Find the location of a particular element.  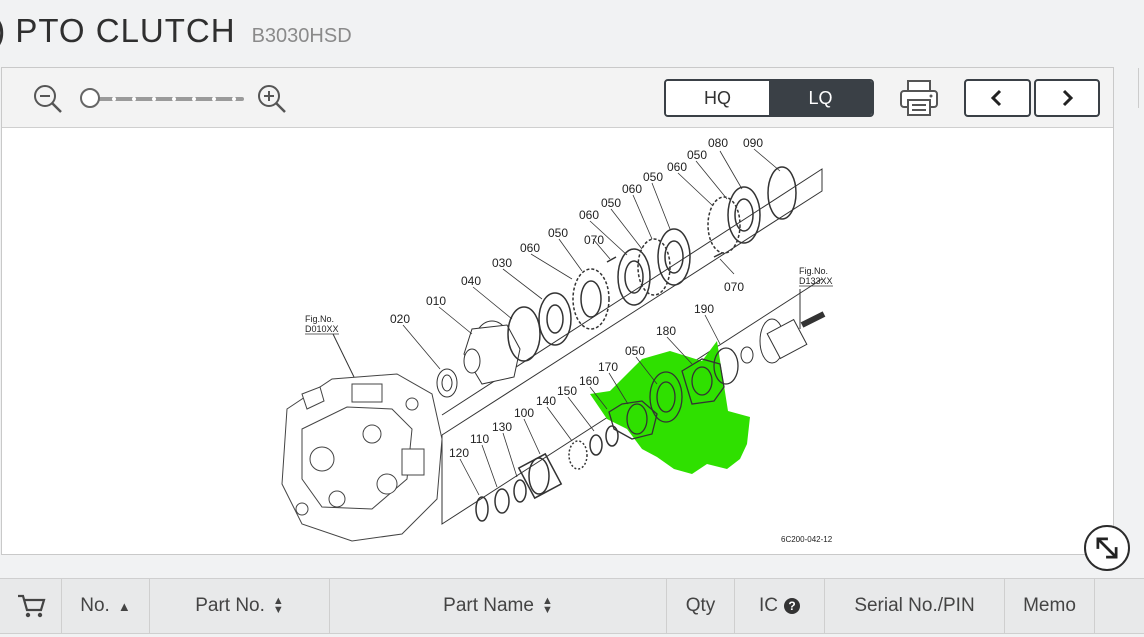

quality-lq-button: LQ is located at coordinates (820, 98).